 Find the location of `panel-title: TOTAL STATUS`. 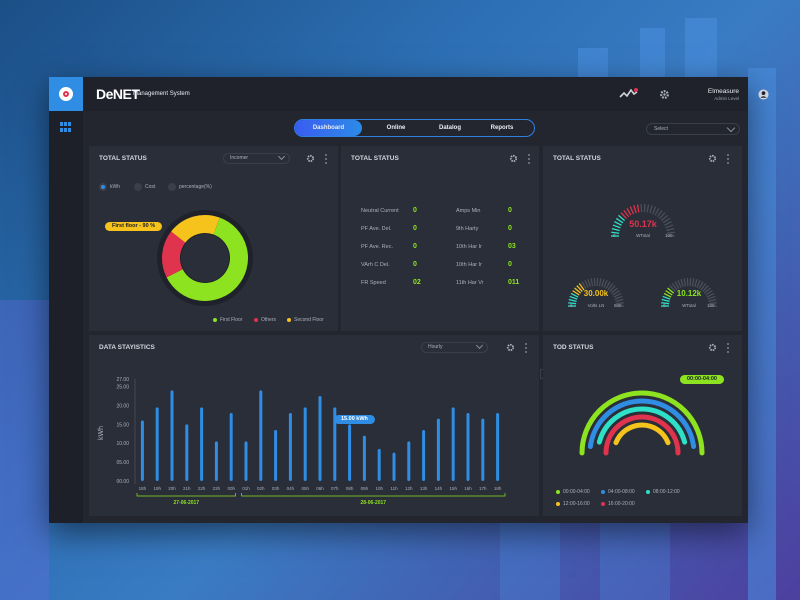

panel-title: TOTAL STATUS is located at coordinates (375, 158).